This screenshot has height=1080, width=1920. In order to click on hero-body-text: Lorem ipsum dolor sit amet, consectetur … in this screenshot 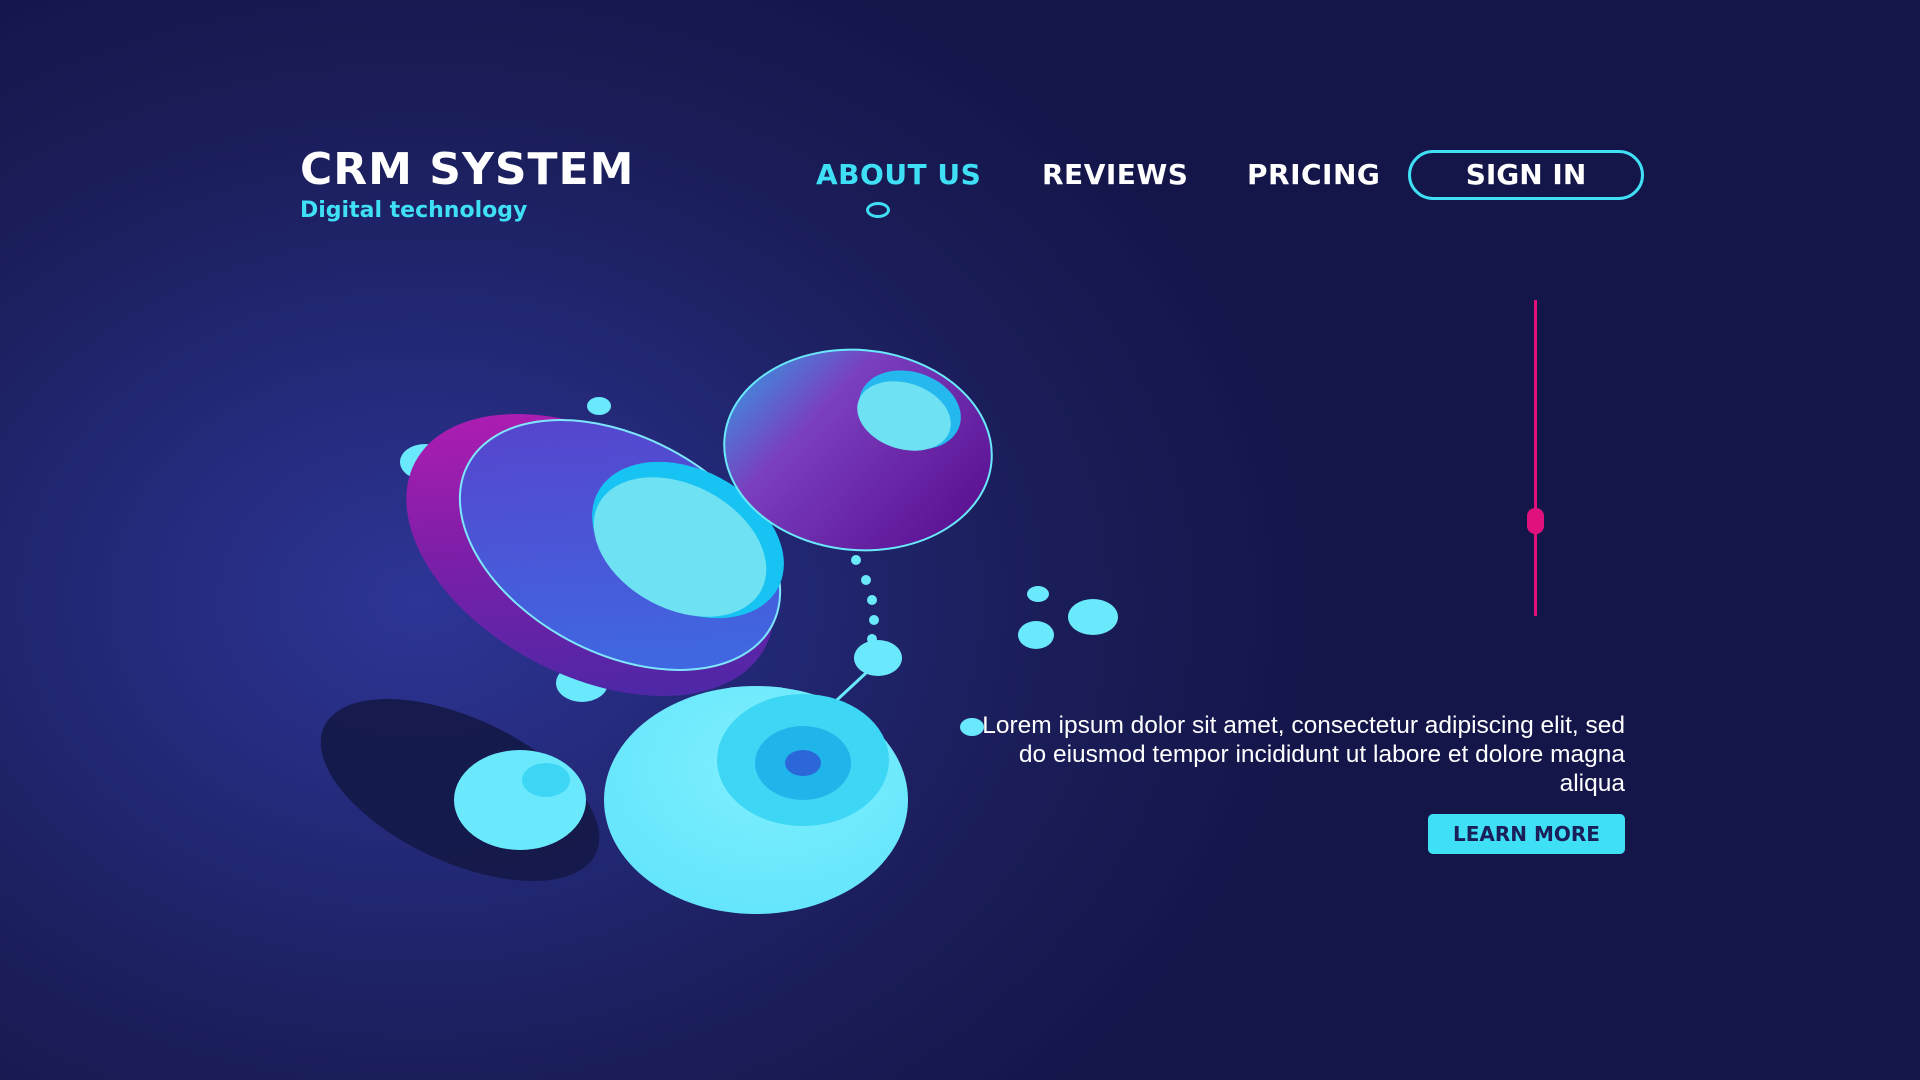, I will do `click(1303, 754)`.